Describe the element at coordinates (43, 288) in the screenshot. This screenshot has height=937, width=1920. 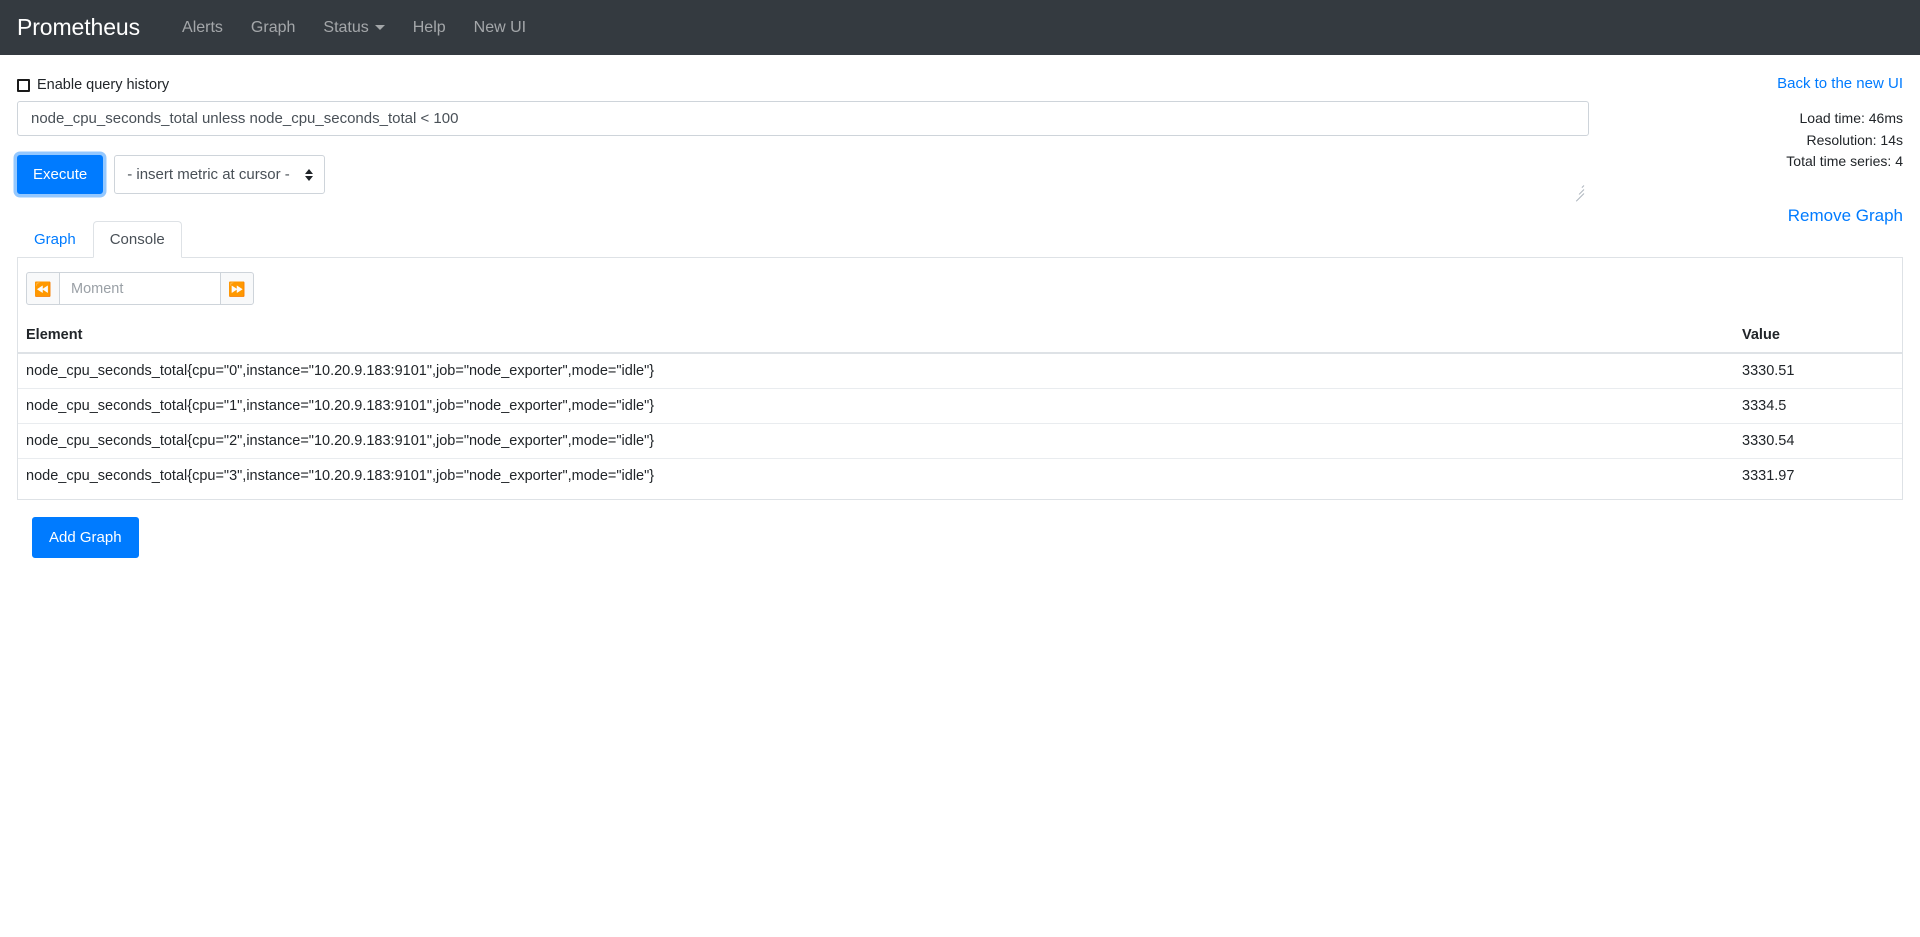
I see `step-backward-icon: ⏪` at that location.